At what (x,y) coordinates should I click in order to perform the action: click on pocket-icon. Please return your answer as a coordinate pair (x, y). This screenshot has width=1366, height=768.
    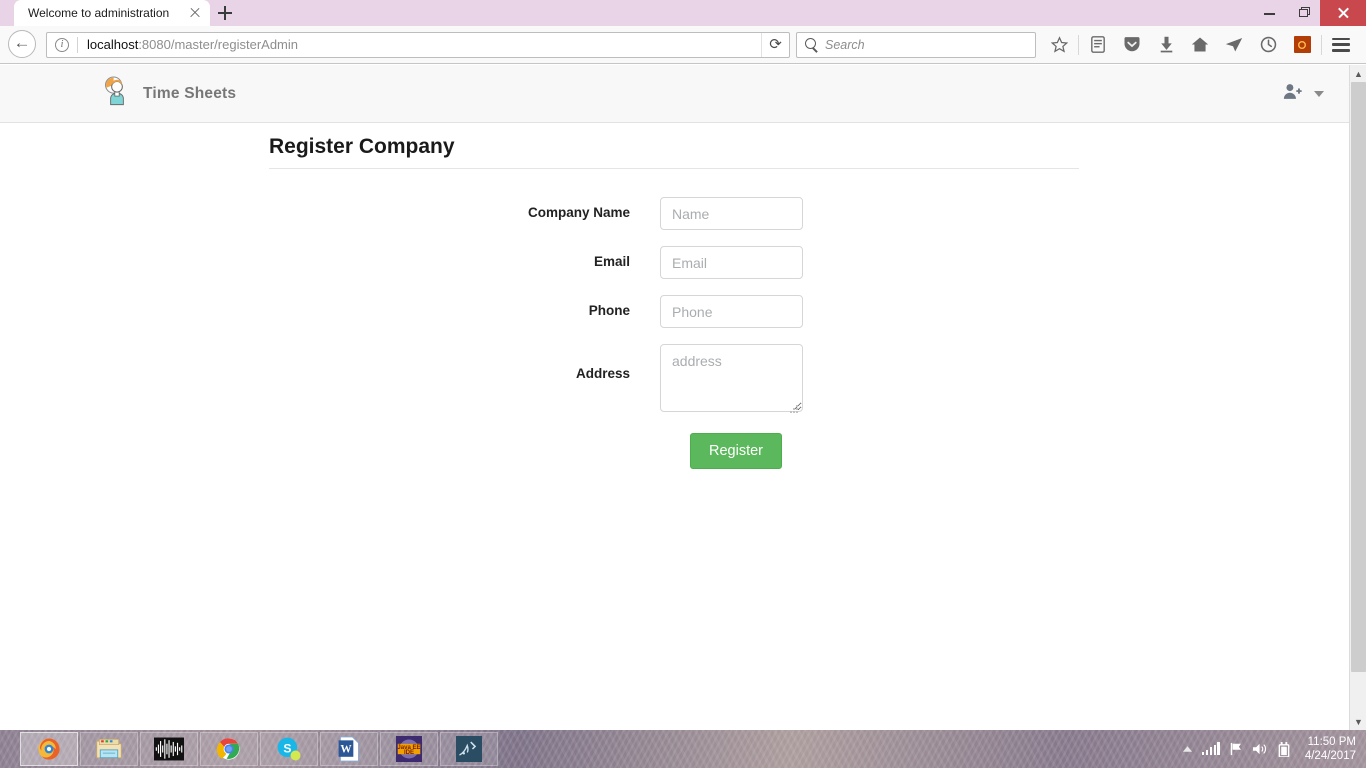
    Looking at the image, I should click on (1132, 45).